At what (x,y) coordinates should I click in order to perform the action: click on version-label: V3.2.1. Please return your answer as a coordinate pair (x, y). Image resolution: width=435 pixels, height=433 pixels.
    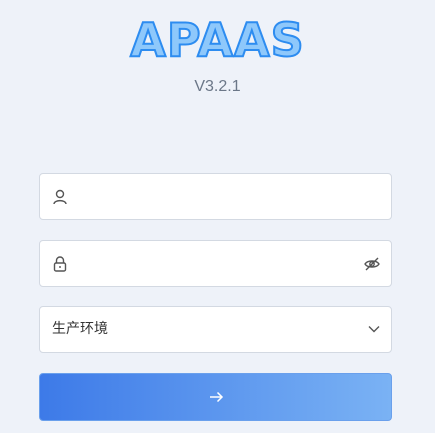
    Looking at the image, I should click on (217, 86).